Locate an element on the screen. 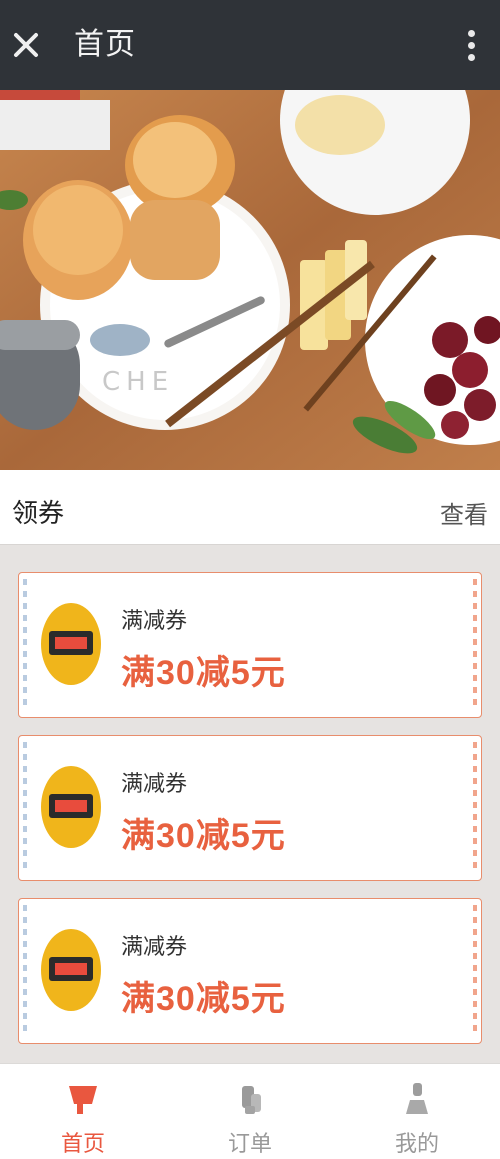 The height and width of the screenshot is (1159, 500). nav-profile: 我的 is located at coordinates (417, 1111).